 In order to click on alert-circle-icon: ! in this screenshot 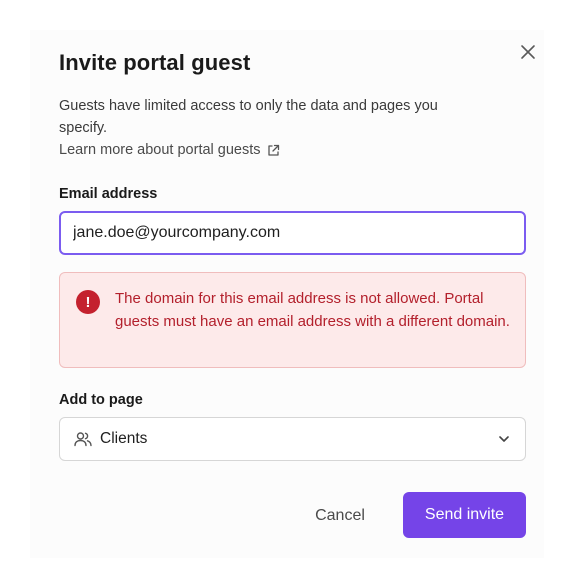, I will do `click(88, 302)`.